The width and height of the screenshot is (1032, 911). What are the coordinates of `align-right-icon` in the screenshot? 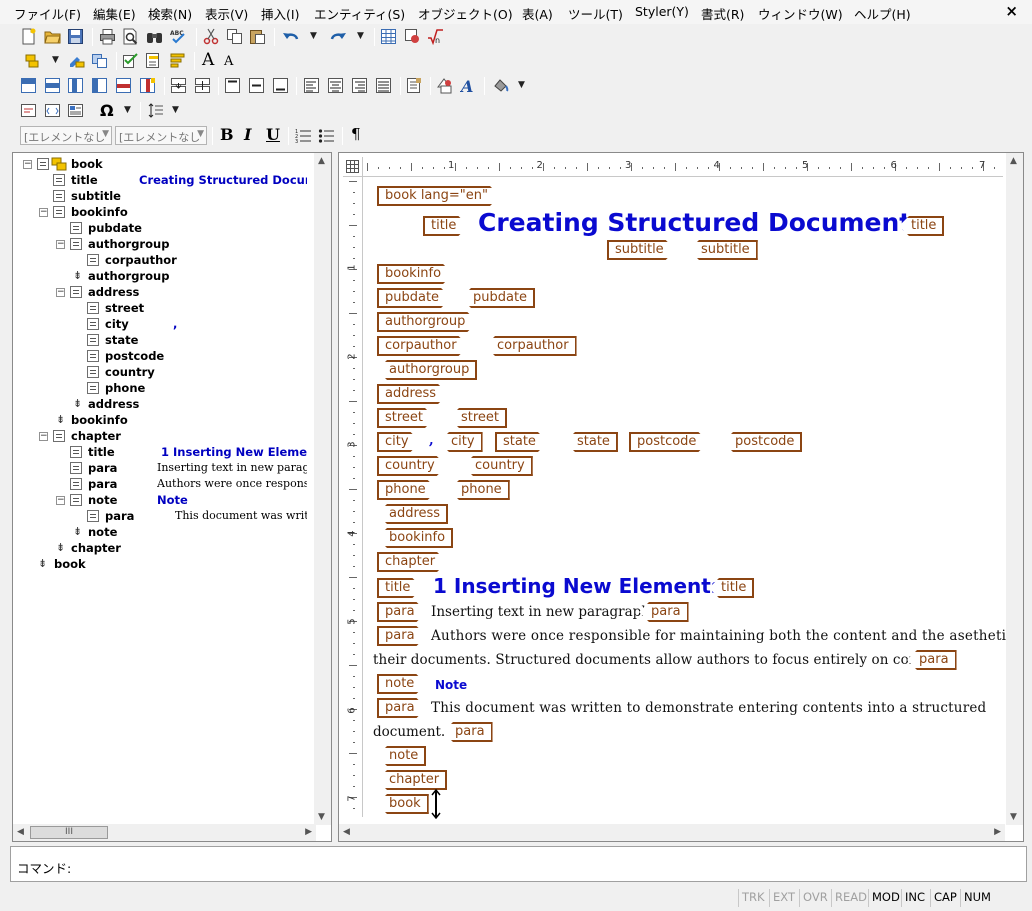 It's located at (359, 85).